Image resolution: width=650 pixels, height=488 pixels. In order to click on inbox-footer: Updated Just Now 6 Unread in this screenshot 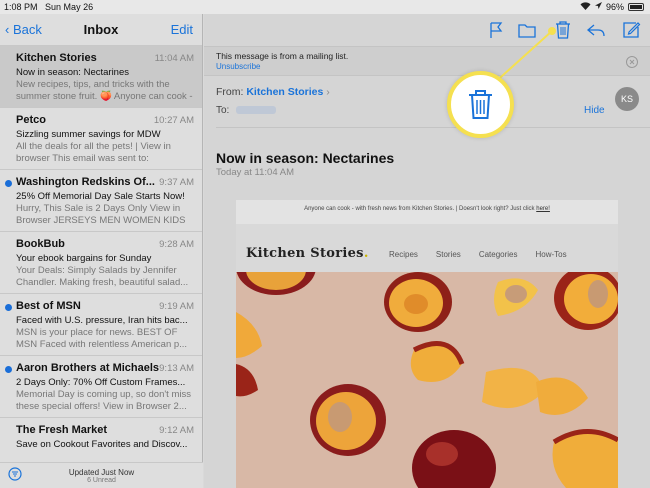, I will do `click(101, 475)`.